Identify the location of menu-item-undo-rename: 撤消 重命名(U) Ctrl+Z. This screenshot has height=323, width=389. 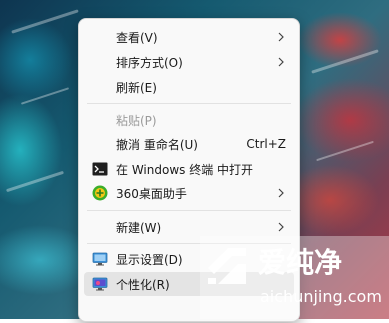
(189, 144).